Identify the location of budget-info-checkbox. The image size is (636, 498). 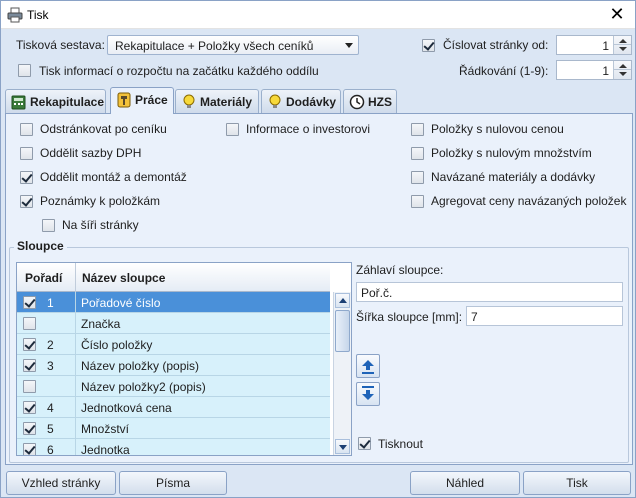
(24, 70).